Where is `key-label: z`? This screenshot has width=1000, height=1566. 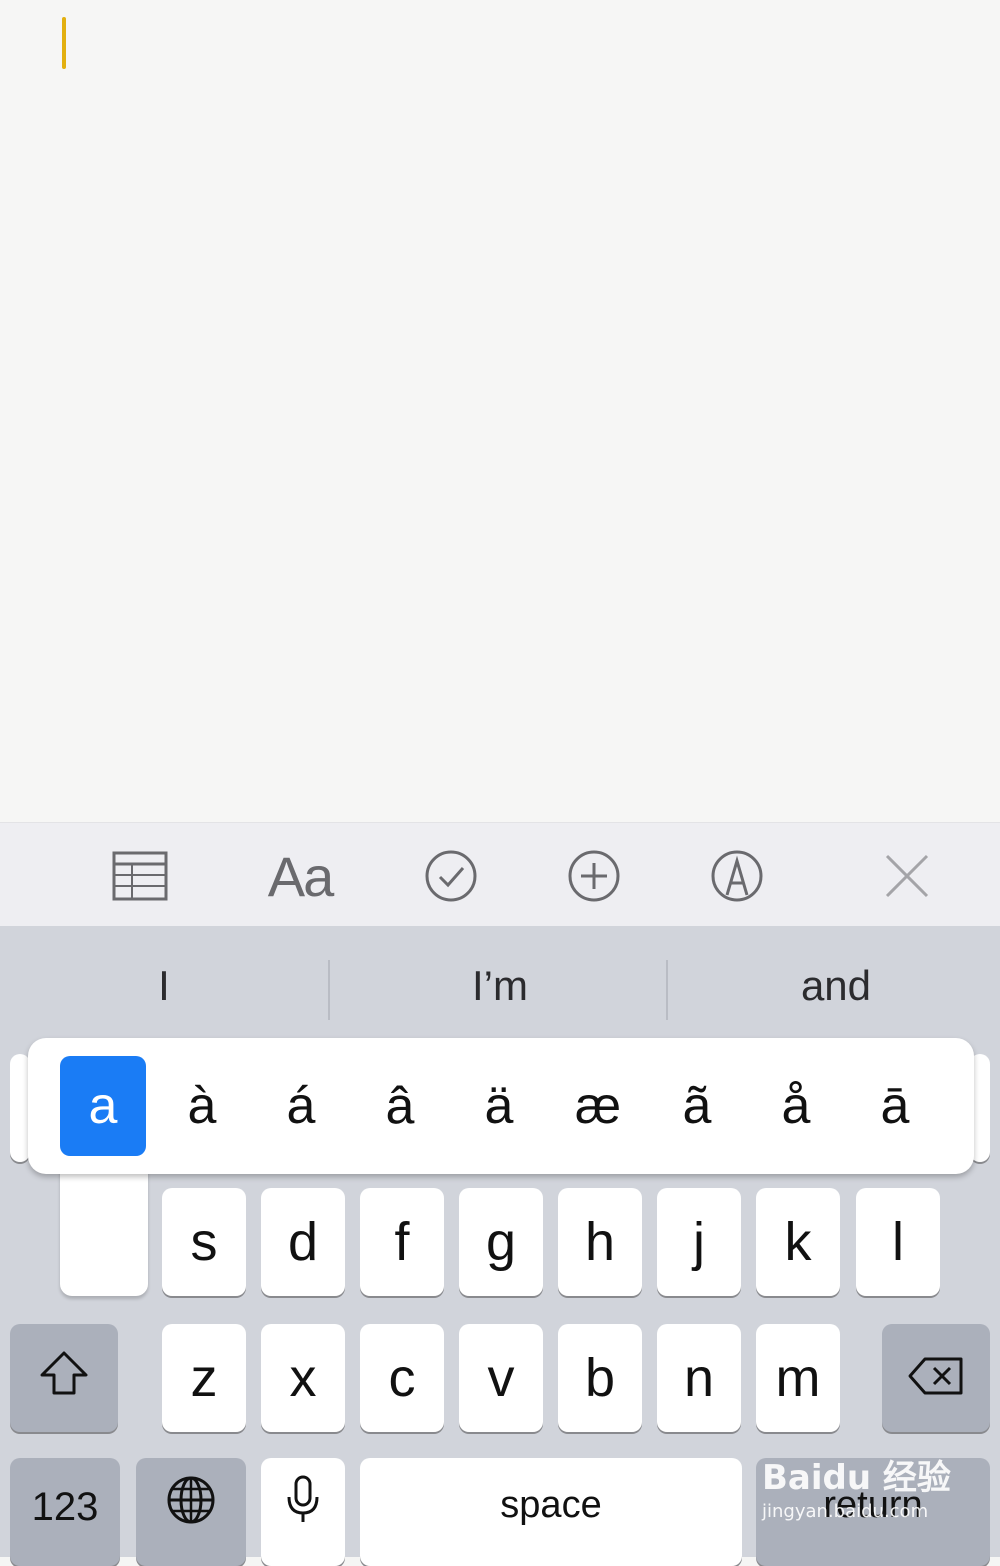
key-label: z is located at coordinates (204, 1378).